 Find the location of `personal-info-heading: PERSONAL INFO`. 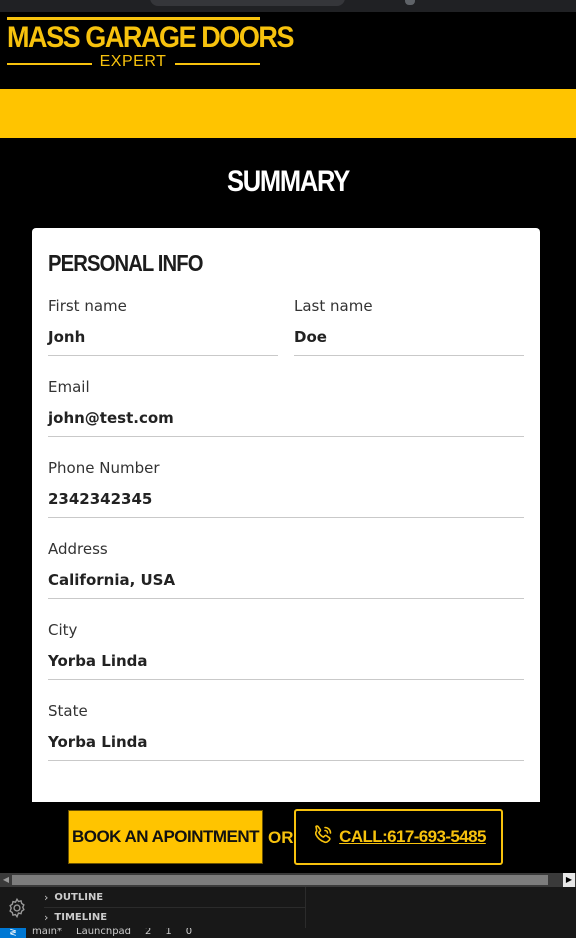

personal-info-heading: PERSONAL INFO is located at coordinates (126, 263).